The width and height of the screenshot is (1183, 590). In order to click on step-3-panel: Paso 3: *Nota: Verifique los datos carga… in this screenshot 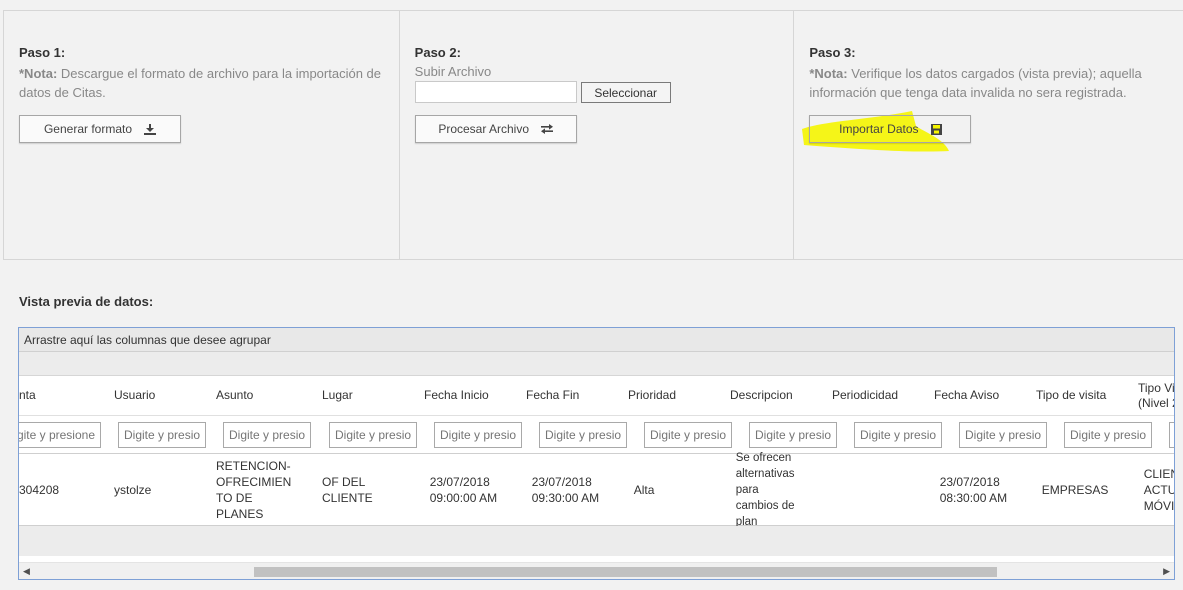, I will do `click(988, 135)`.